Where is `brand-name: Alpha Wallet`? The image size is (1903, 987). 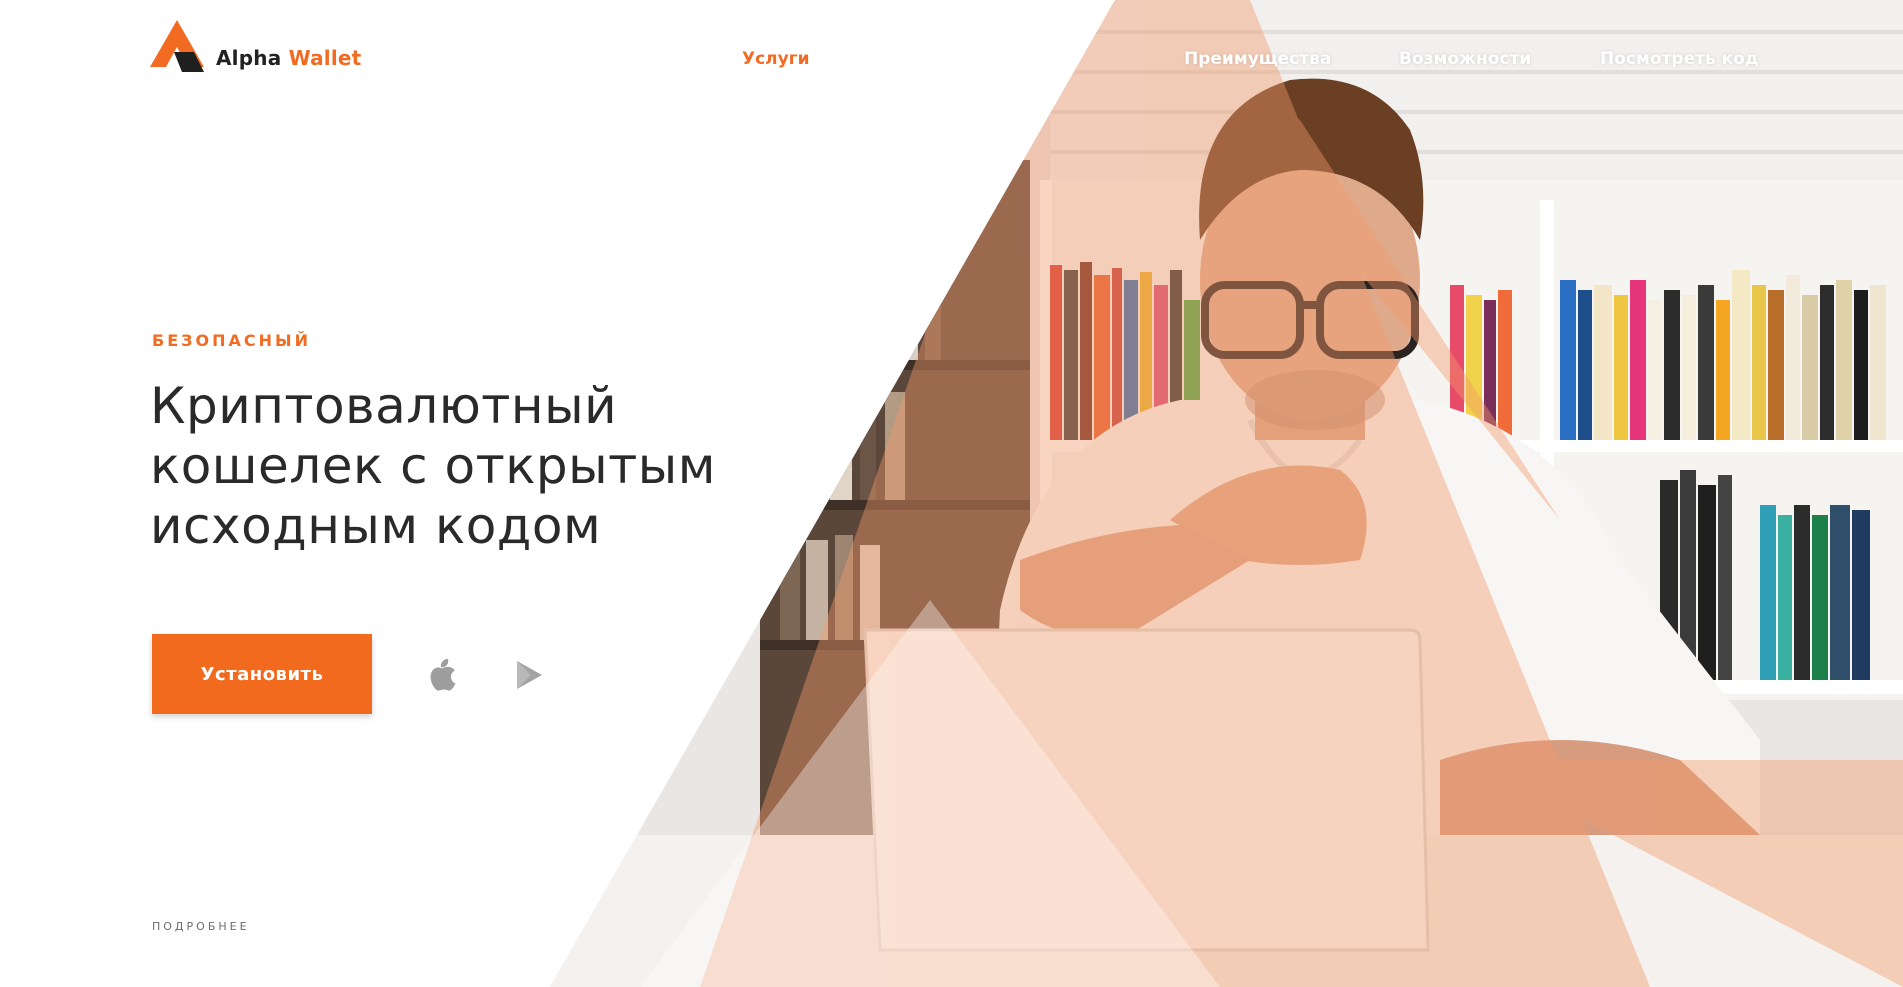
brand-name: Alpha Wallet is located at coordinates (288, 58).